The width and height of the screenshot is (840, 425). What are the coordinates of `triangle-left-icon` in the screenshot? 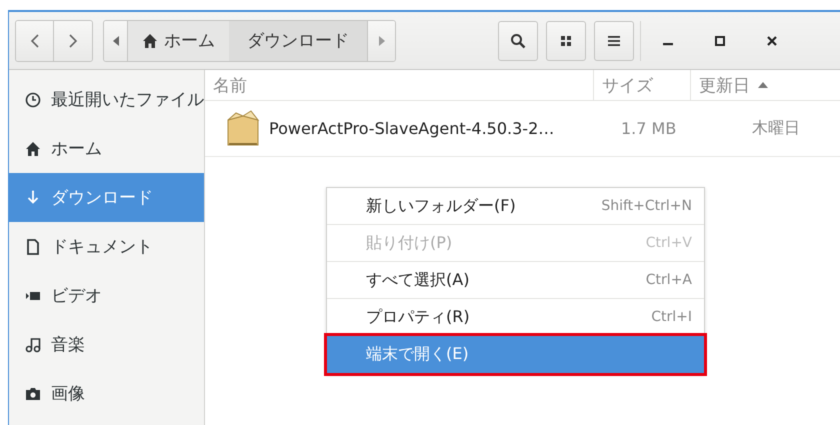 It's located at (115, 41).